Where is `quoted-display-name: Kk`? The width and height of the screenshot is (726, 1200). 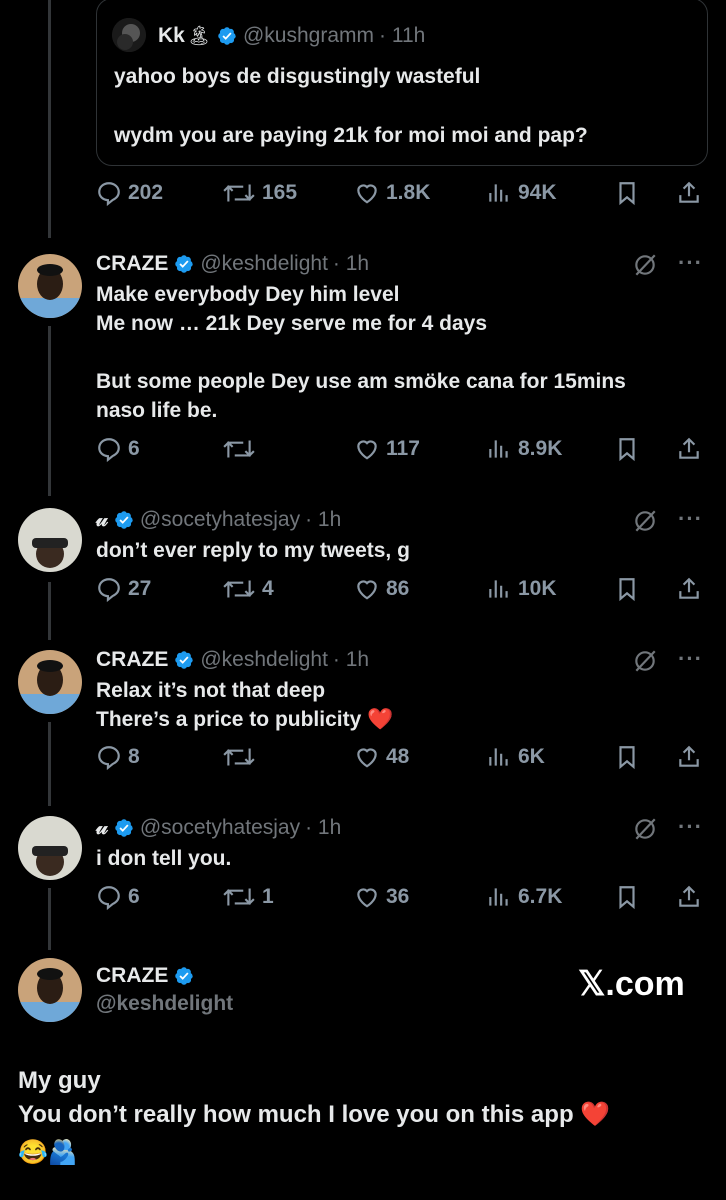
quoted-display-name: Kk is located at coordinates (171, 36).